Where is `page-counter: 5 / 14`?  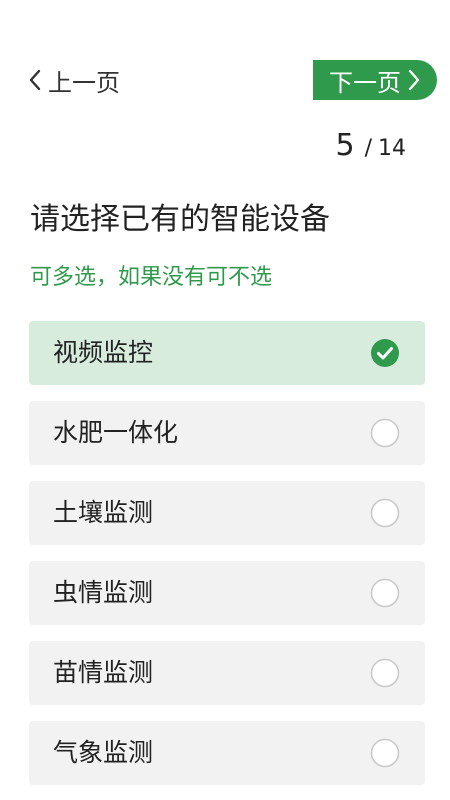 page-counter: 5 / 14 is located at coordinates (370, 145).